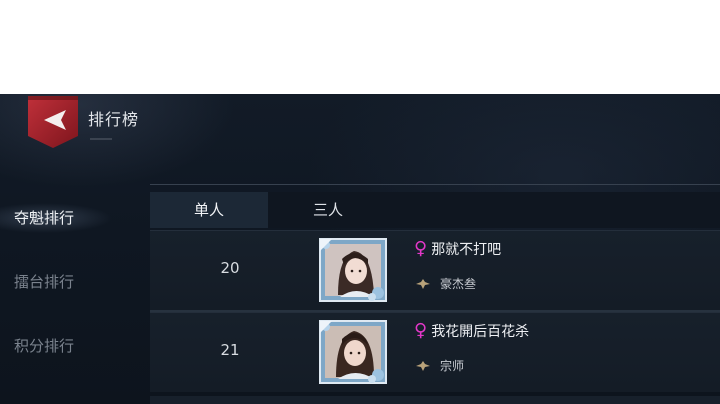  Describe the element at coordinates (435, 400) in the screenshot. I see `next-row-partial` at that location.